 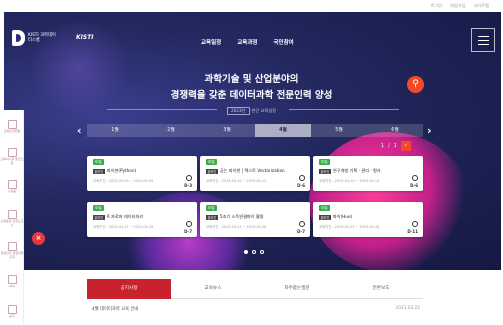 What do you see at coordinates (12, 152) in the screenshot?
I see `document-icon` at bounding box center [12, 152].